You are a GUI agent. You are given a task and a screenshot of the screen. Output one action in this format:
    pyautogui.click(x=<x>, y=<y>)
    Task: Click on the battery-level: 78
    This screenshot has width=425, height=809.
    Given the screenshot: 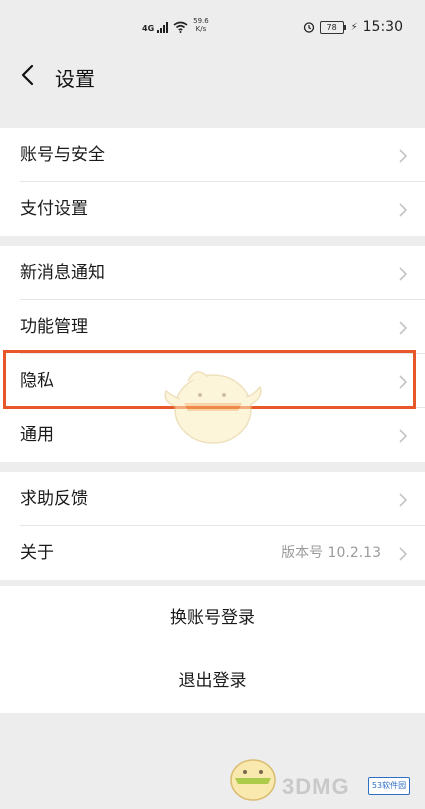 What is the action you would take?
    pyautogui.click(x=331, y=27)
    